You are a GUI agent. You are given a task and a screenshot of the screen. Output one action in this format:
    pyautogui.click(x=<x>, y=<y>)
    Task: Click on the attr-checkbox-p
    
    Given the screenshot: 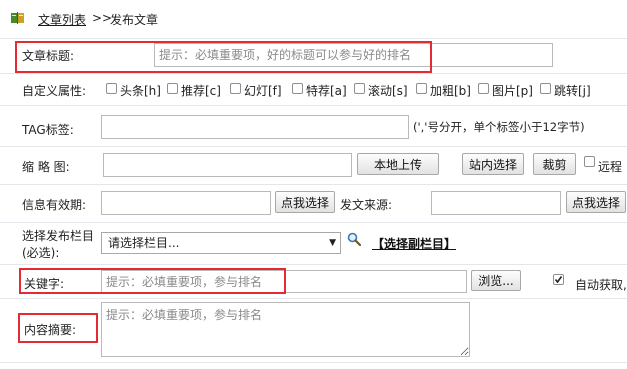 What is the action you would take?
    pyautogui.click(x=483, y=88)
    